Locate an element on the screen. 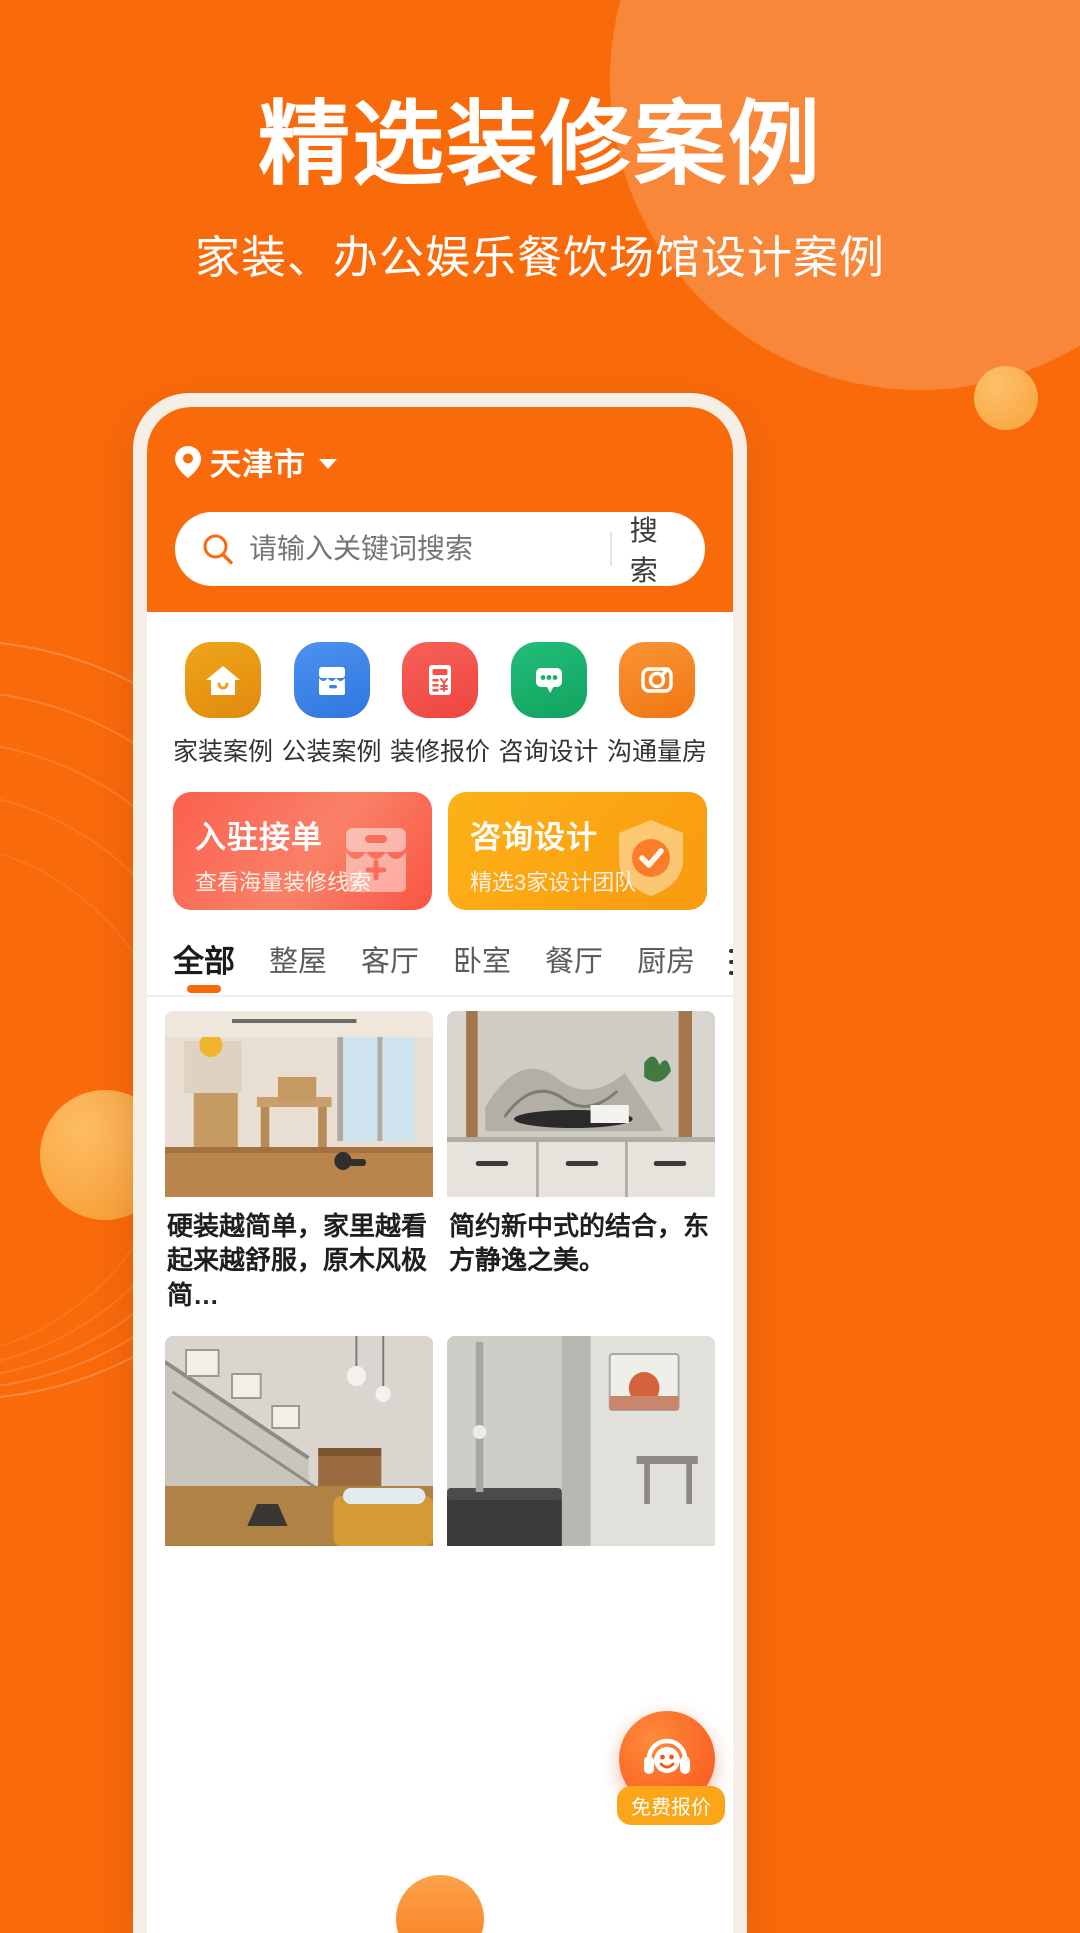 Image resolution: width=1080 pixels, height=1933 pixels. quick-entry-row: 家装案例 公装案例 装修报价 咨询设计 沟通量房 is located at coordinates (440, 690).